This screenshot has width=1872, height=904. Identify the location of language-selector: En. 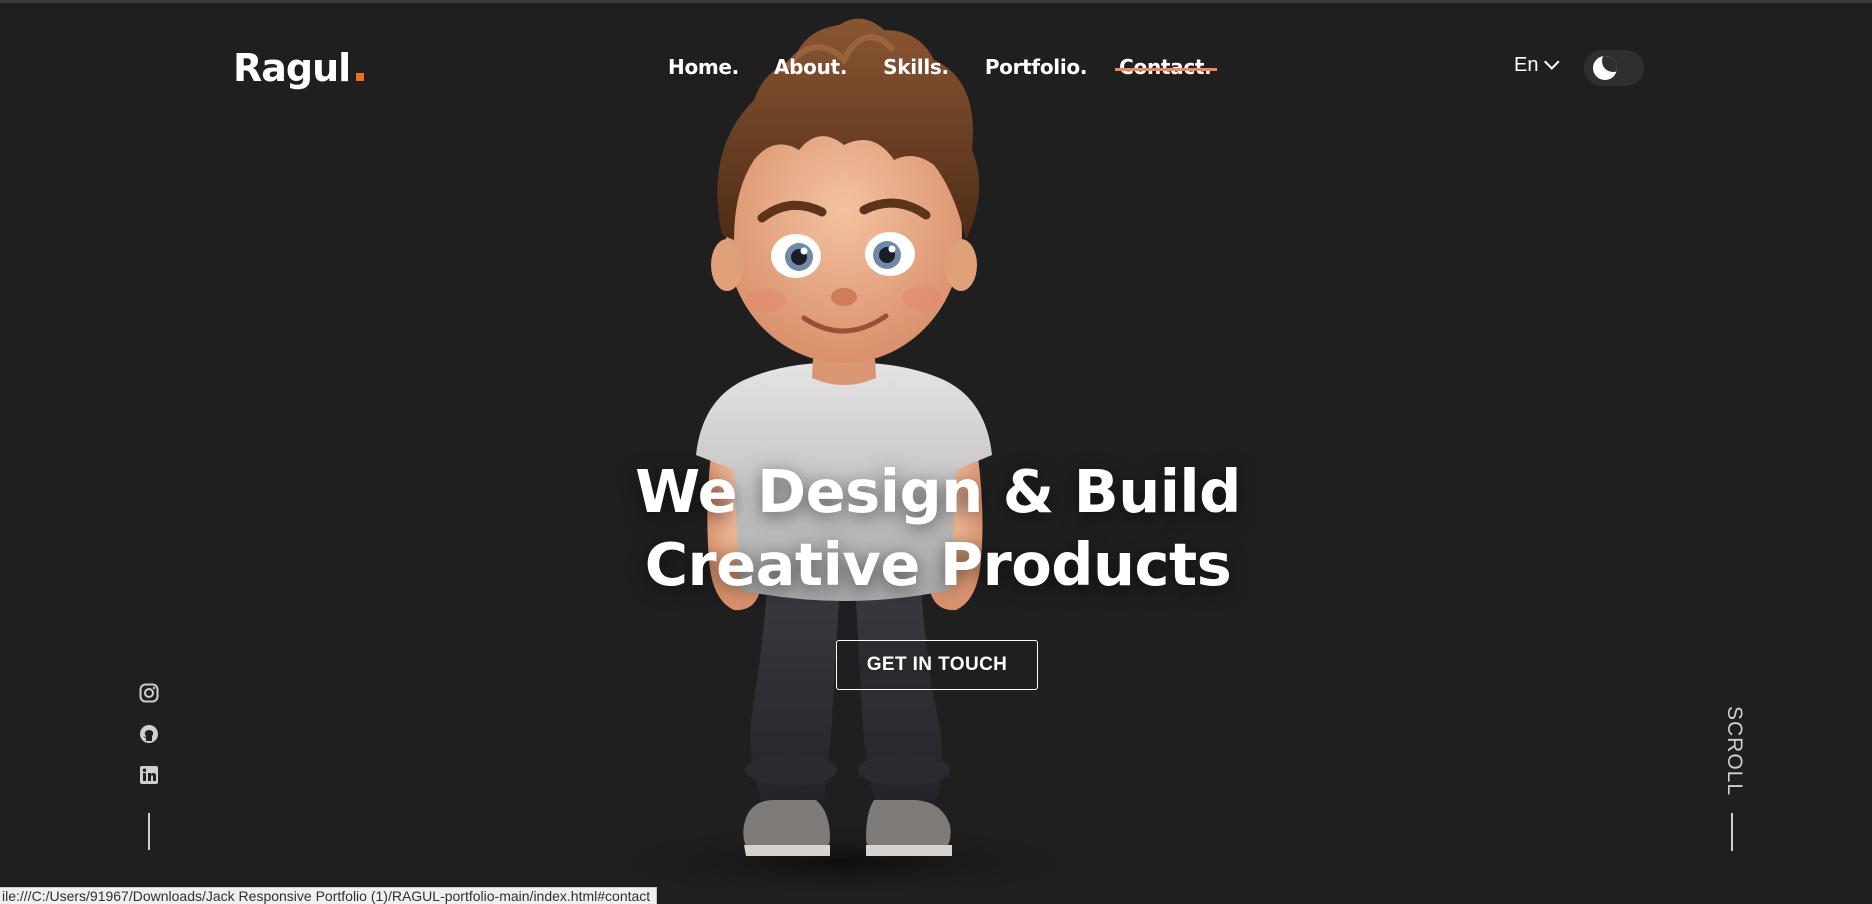
(1537, 65).